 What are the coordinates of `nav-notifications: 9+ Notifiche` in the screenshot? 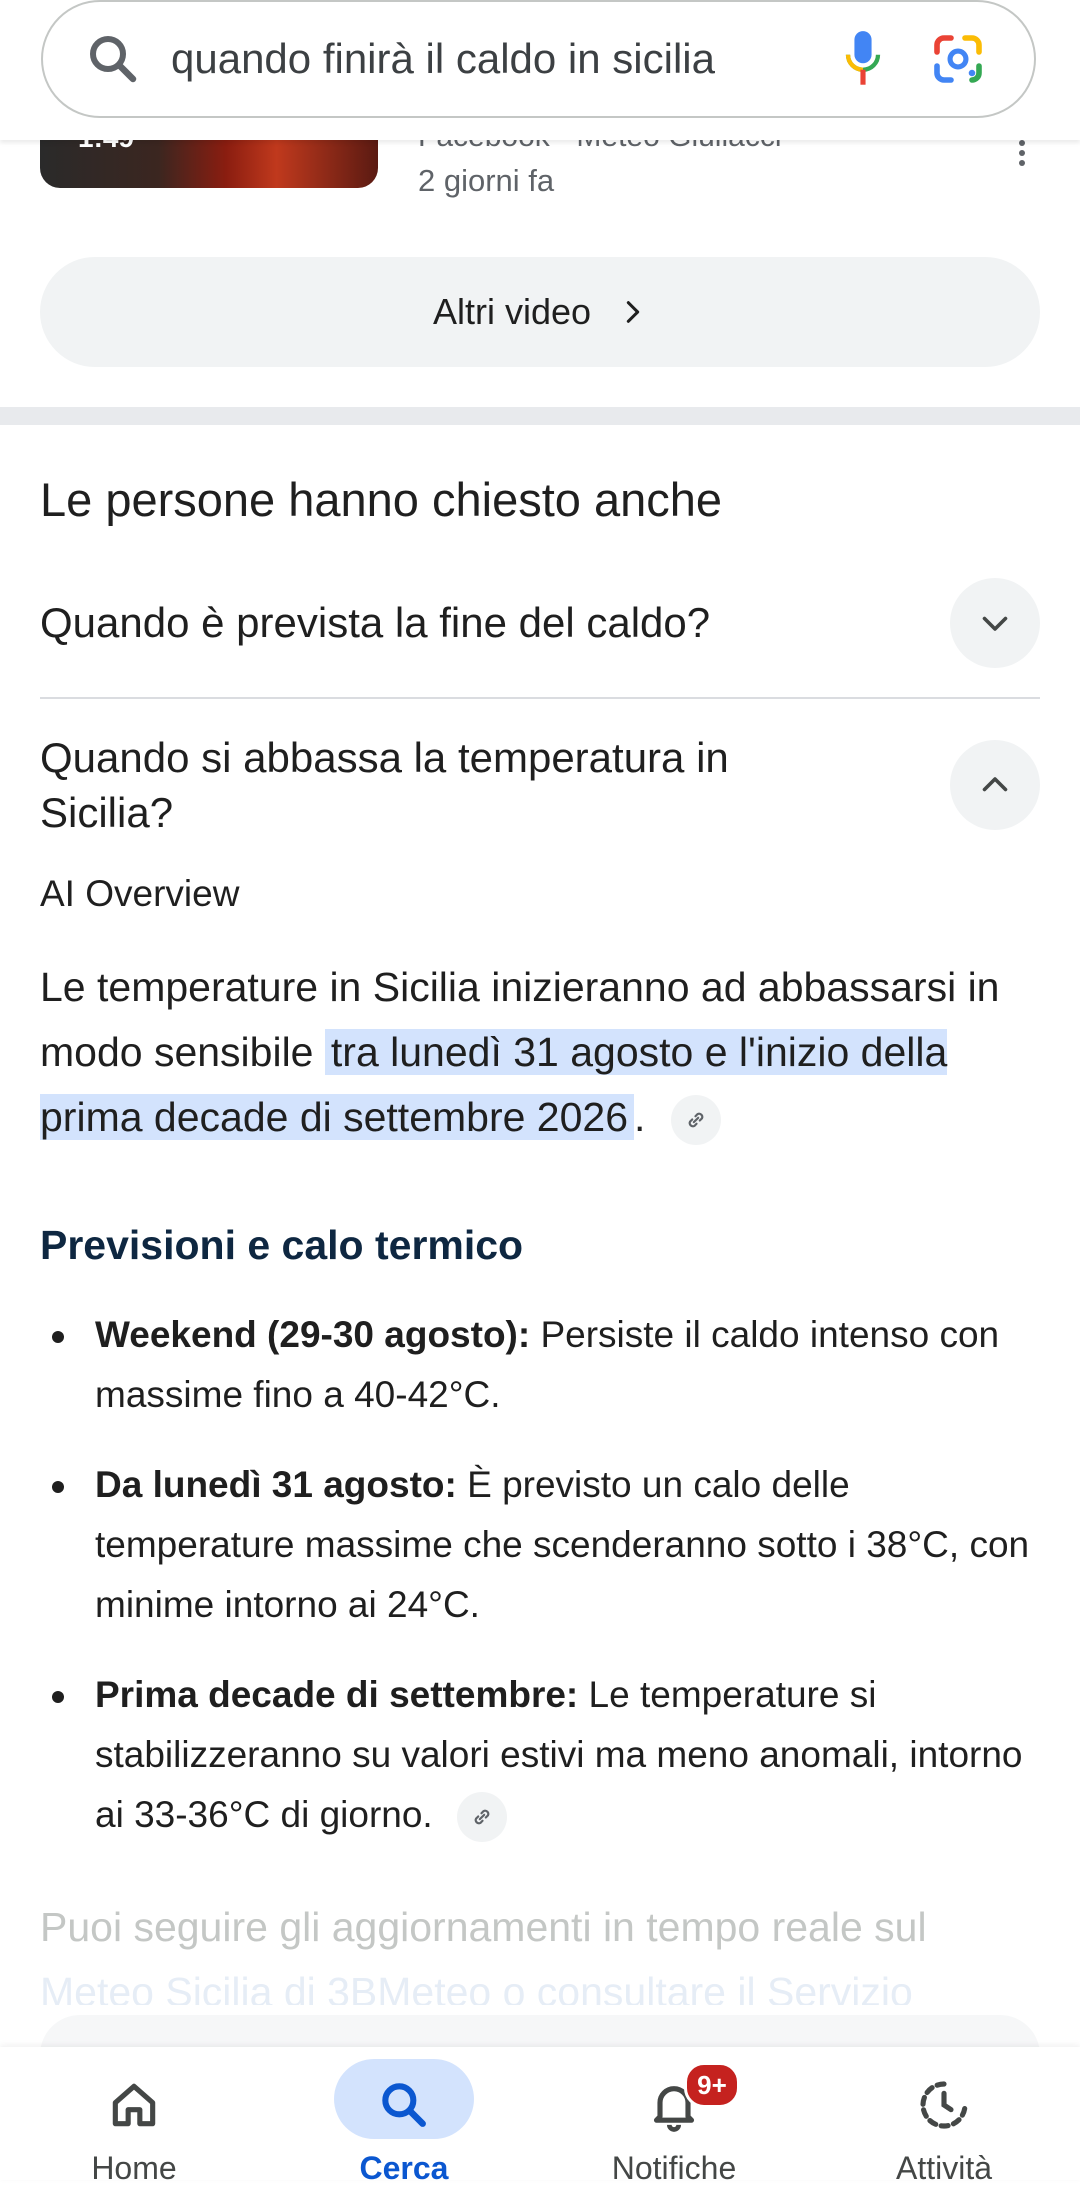 It's located at (674, 2116).